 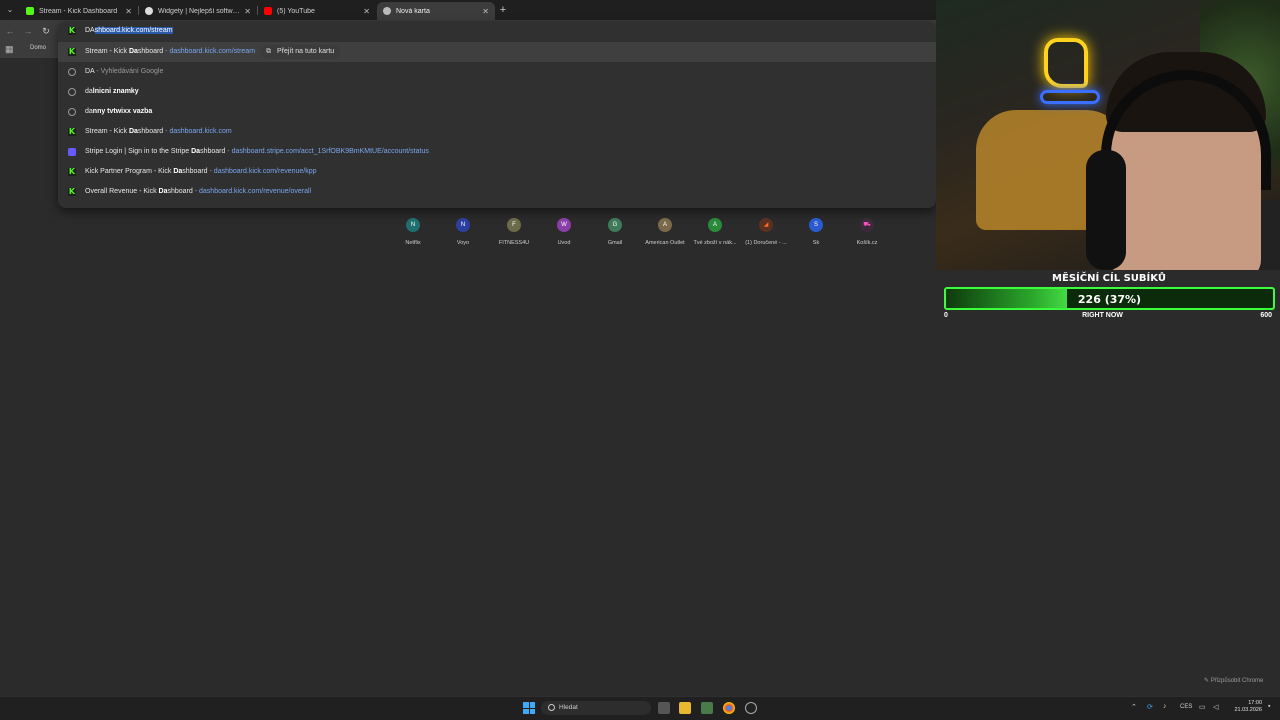 I want to click on widgety-icon, so click(x=149, y=11).